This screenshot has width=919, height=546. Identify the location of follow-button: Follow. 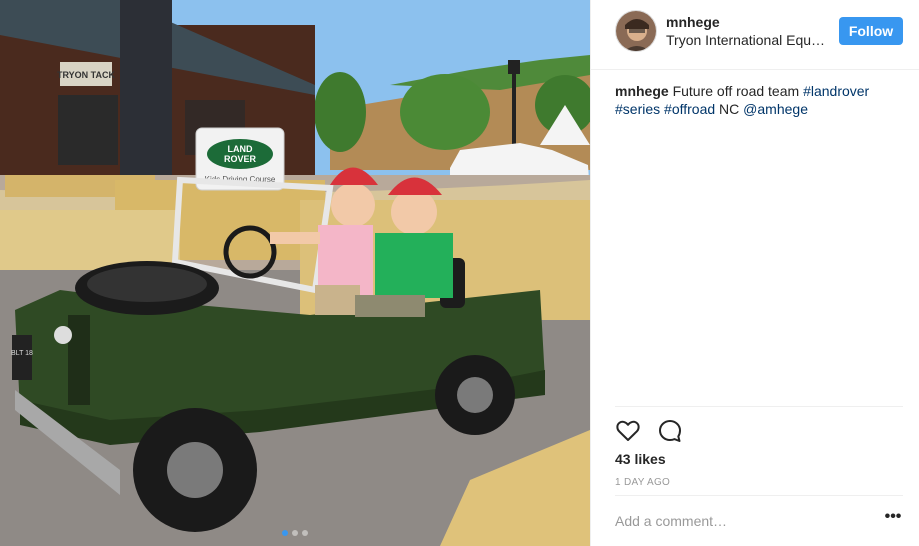
(871, 31).